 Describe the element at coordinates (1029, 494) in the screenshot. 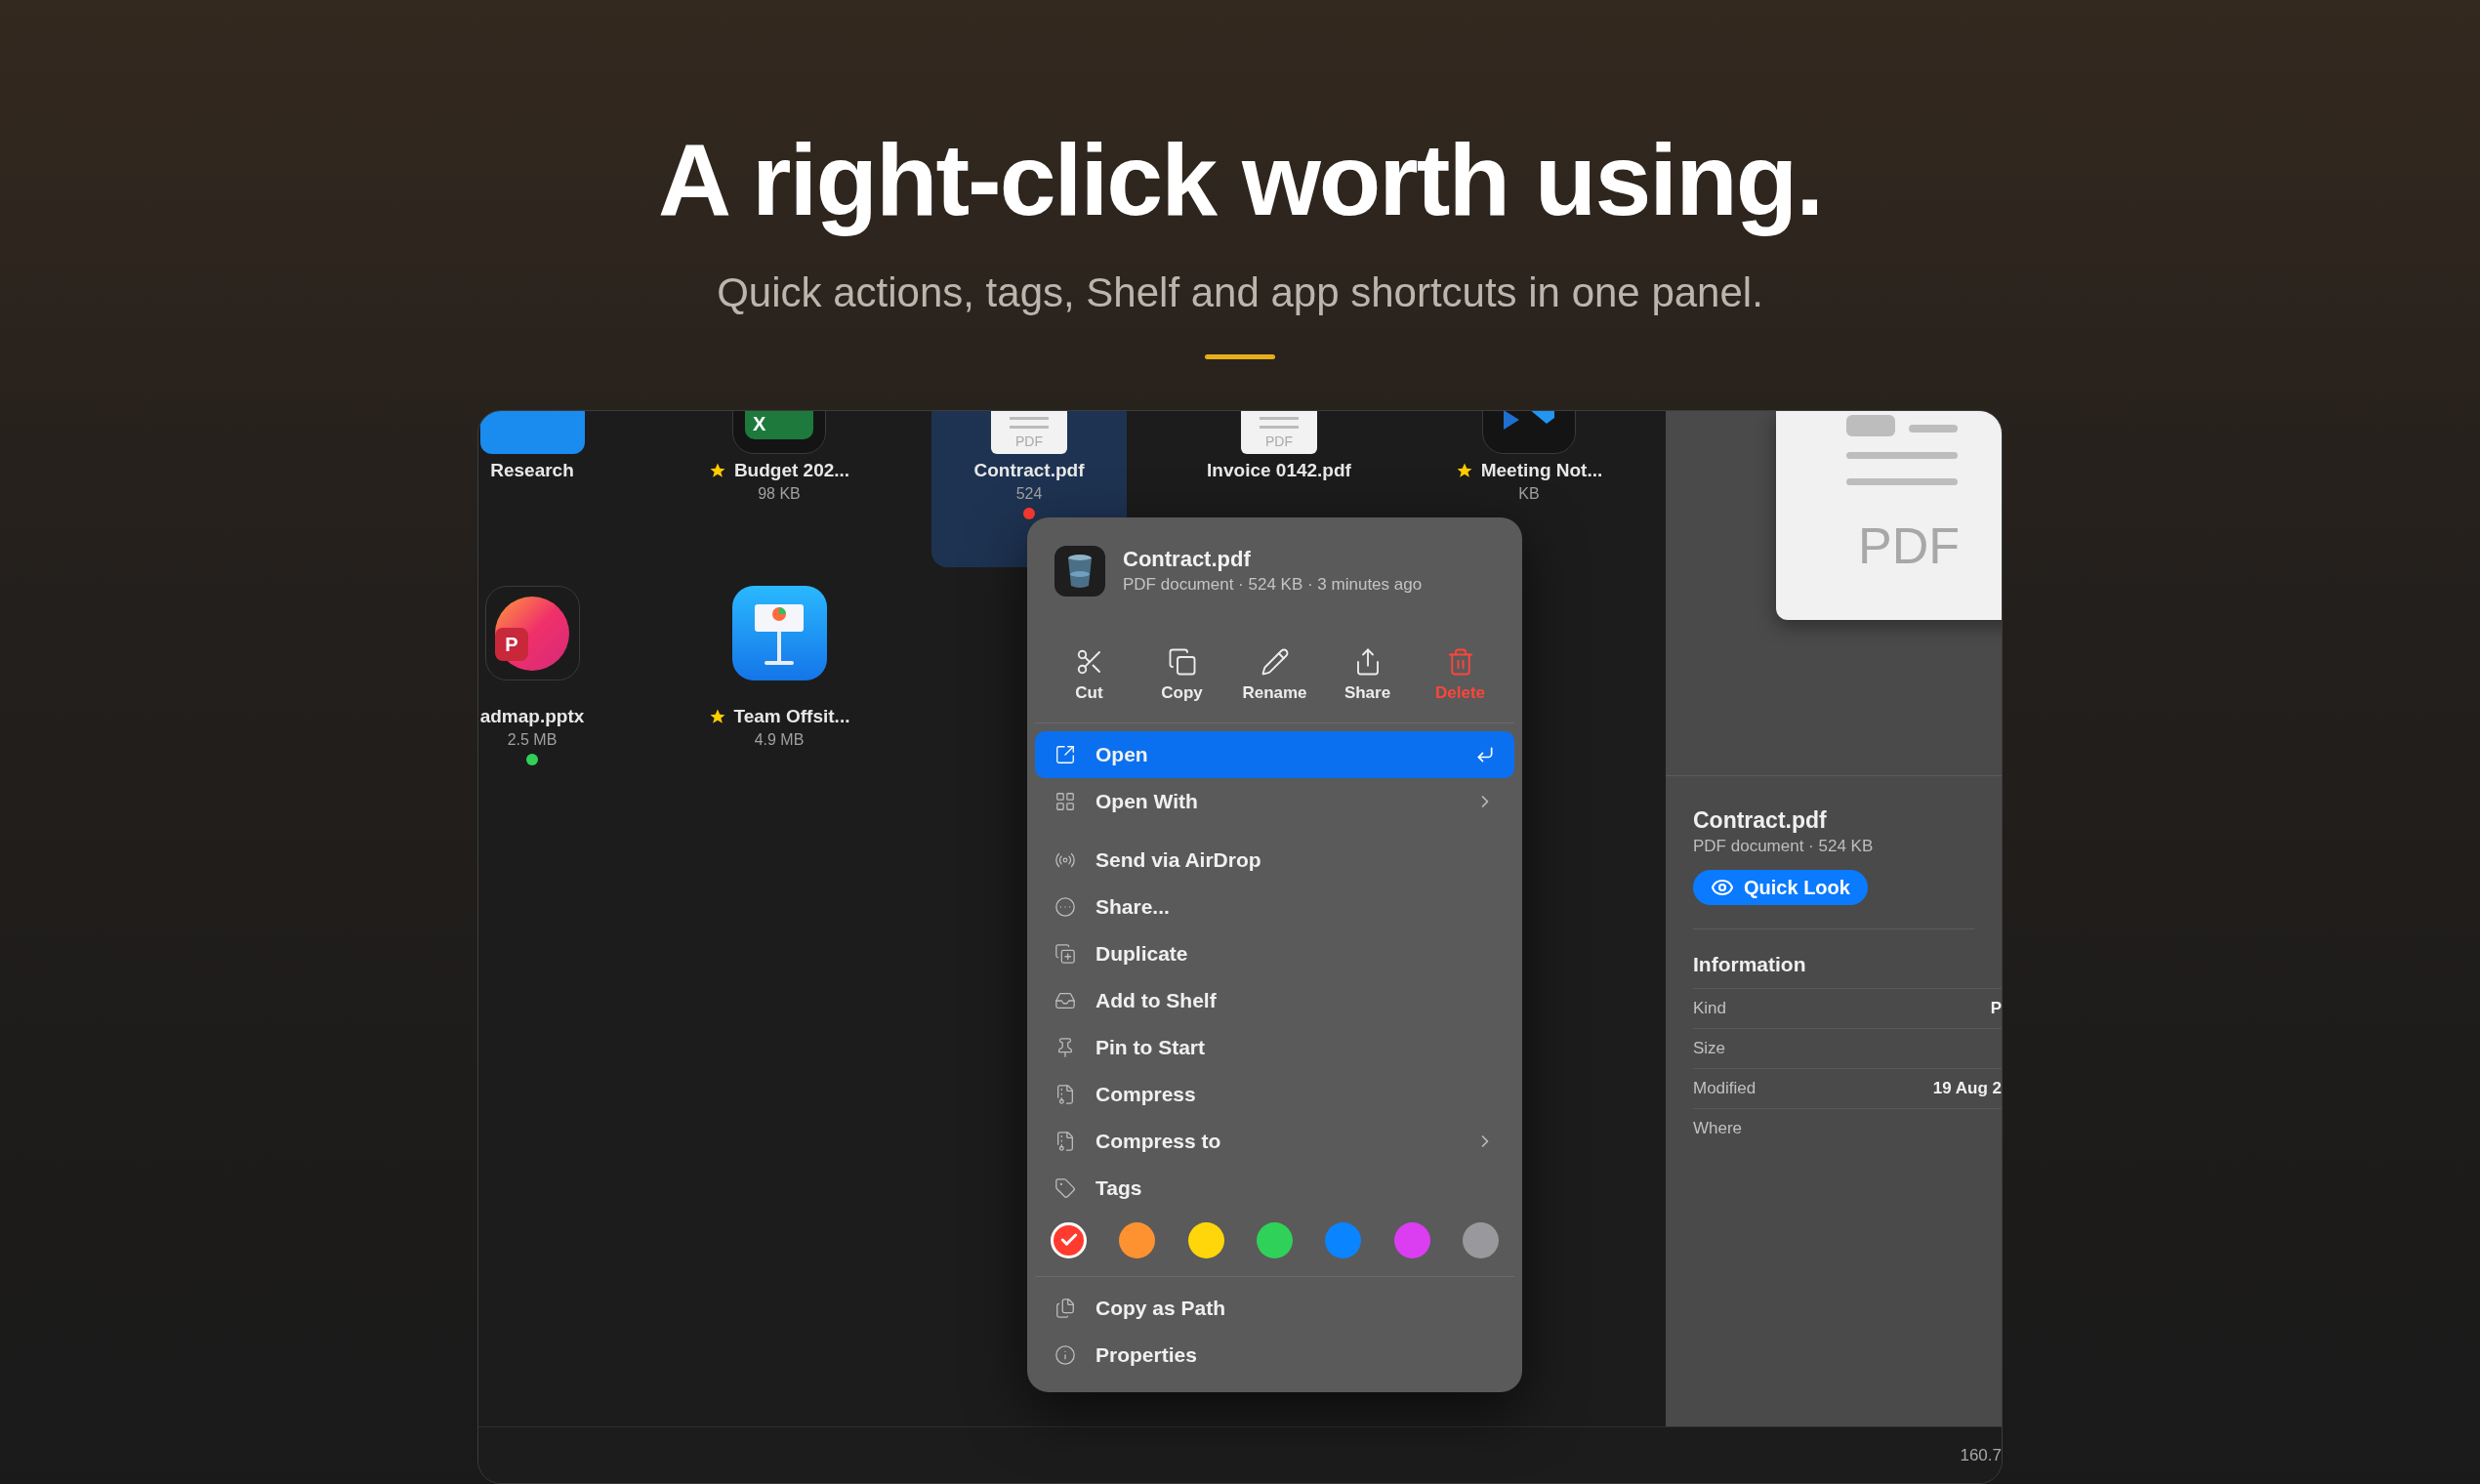

I see `file-size: 524` at that location.